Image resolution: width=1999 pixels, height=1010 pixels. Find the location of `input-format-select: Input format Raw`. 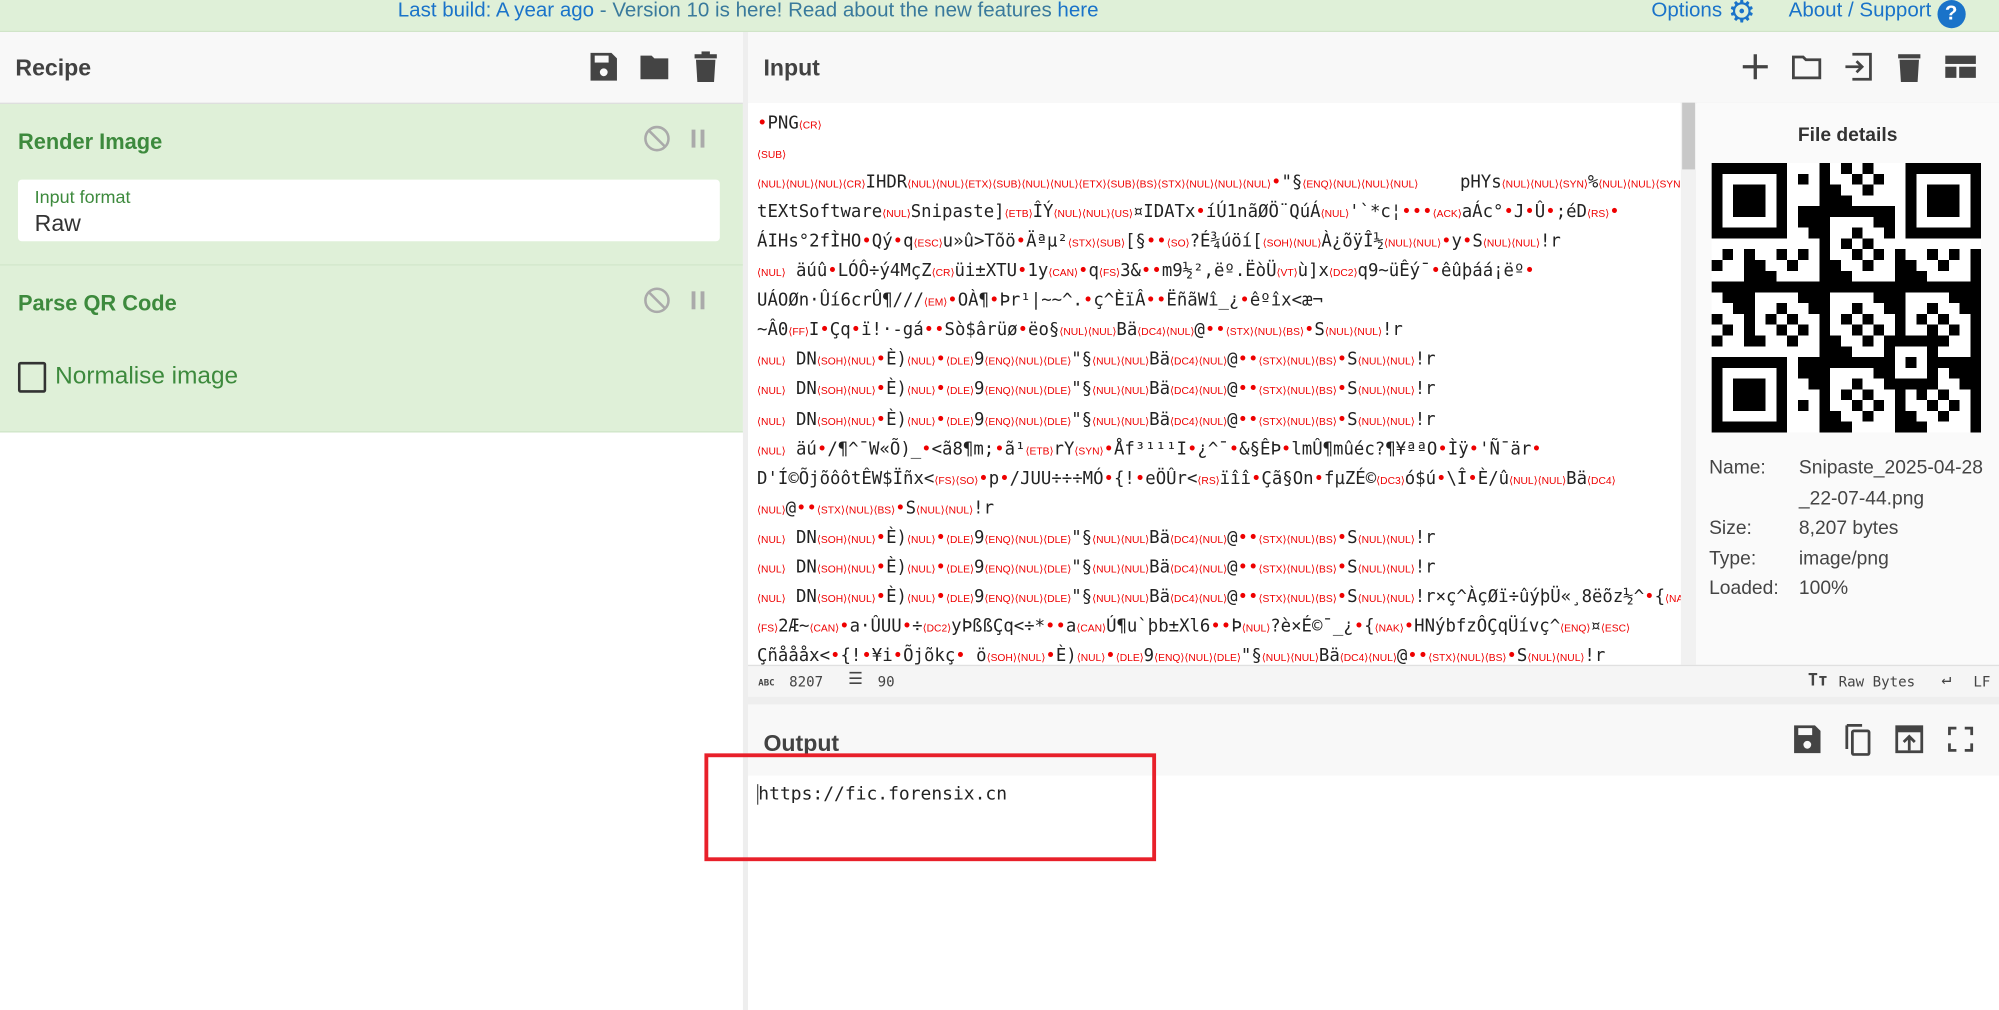

input-format-select: Input format Raw is located at coordinates (368, 210).